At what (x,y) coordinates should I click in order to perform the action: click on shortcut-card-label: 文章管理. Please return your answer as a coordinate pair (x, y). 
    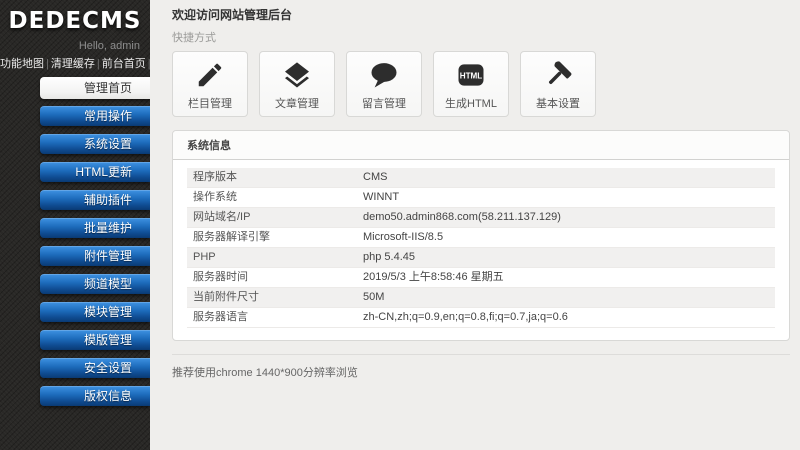
    Looking at the image, I should click on (297, 103).